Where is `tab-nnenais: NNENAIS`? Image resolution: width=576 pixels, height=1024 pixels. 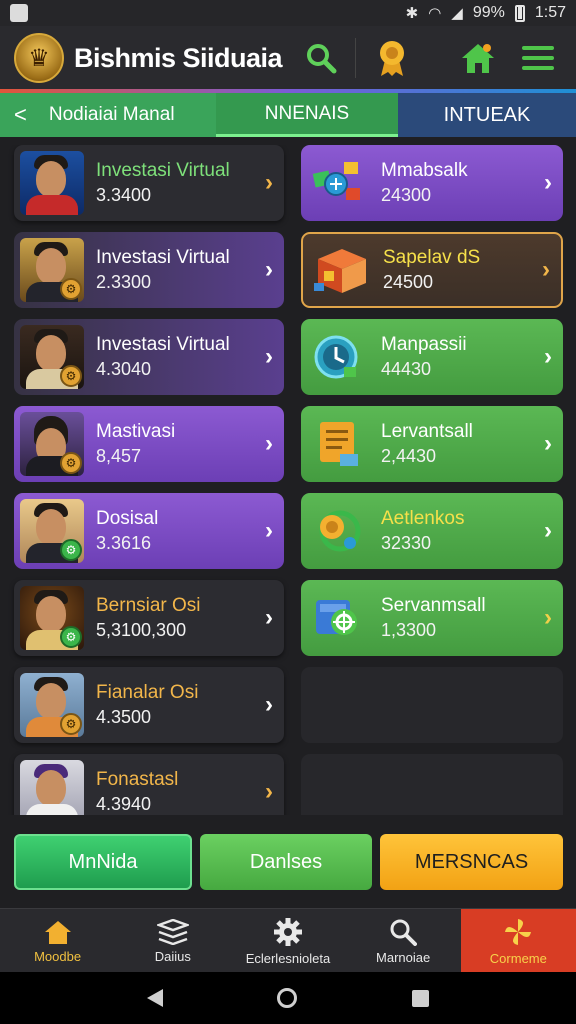 tab-nnenais: NNENAIS is located at coordinates (307, 115).